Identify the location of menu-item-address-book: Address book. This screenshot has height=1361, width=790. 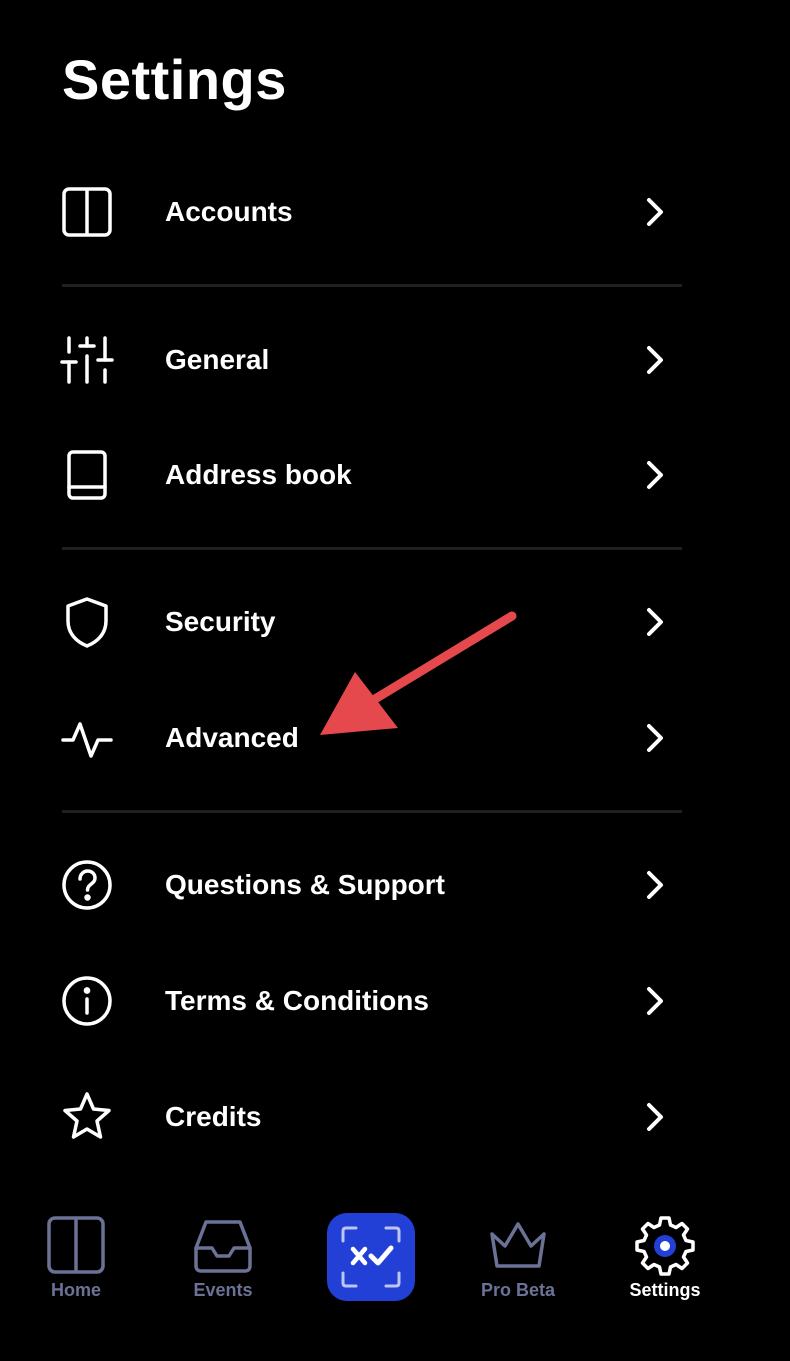
(395, 475).